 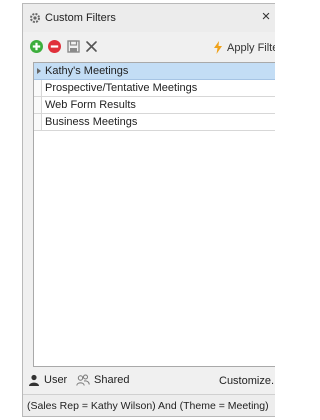 What do you see at coordinates (80, 18) in the screenshot?
I see `window-title: Custom Filters` at bounding box center [80, 18].